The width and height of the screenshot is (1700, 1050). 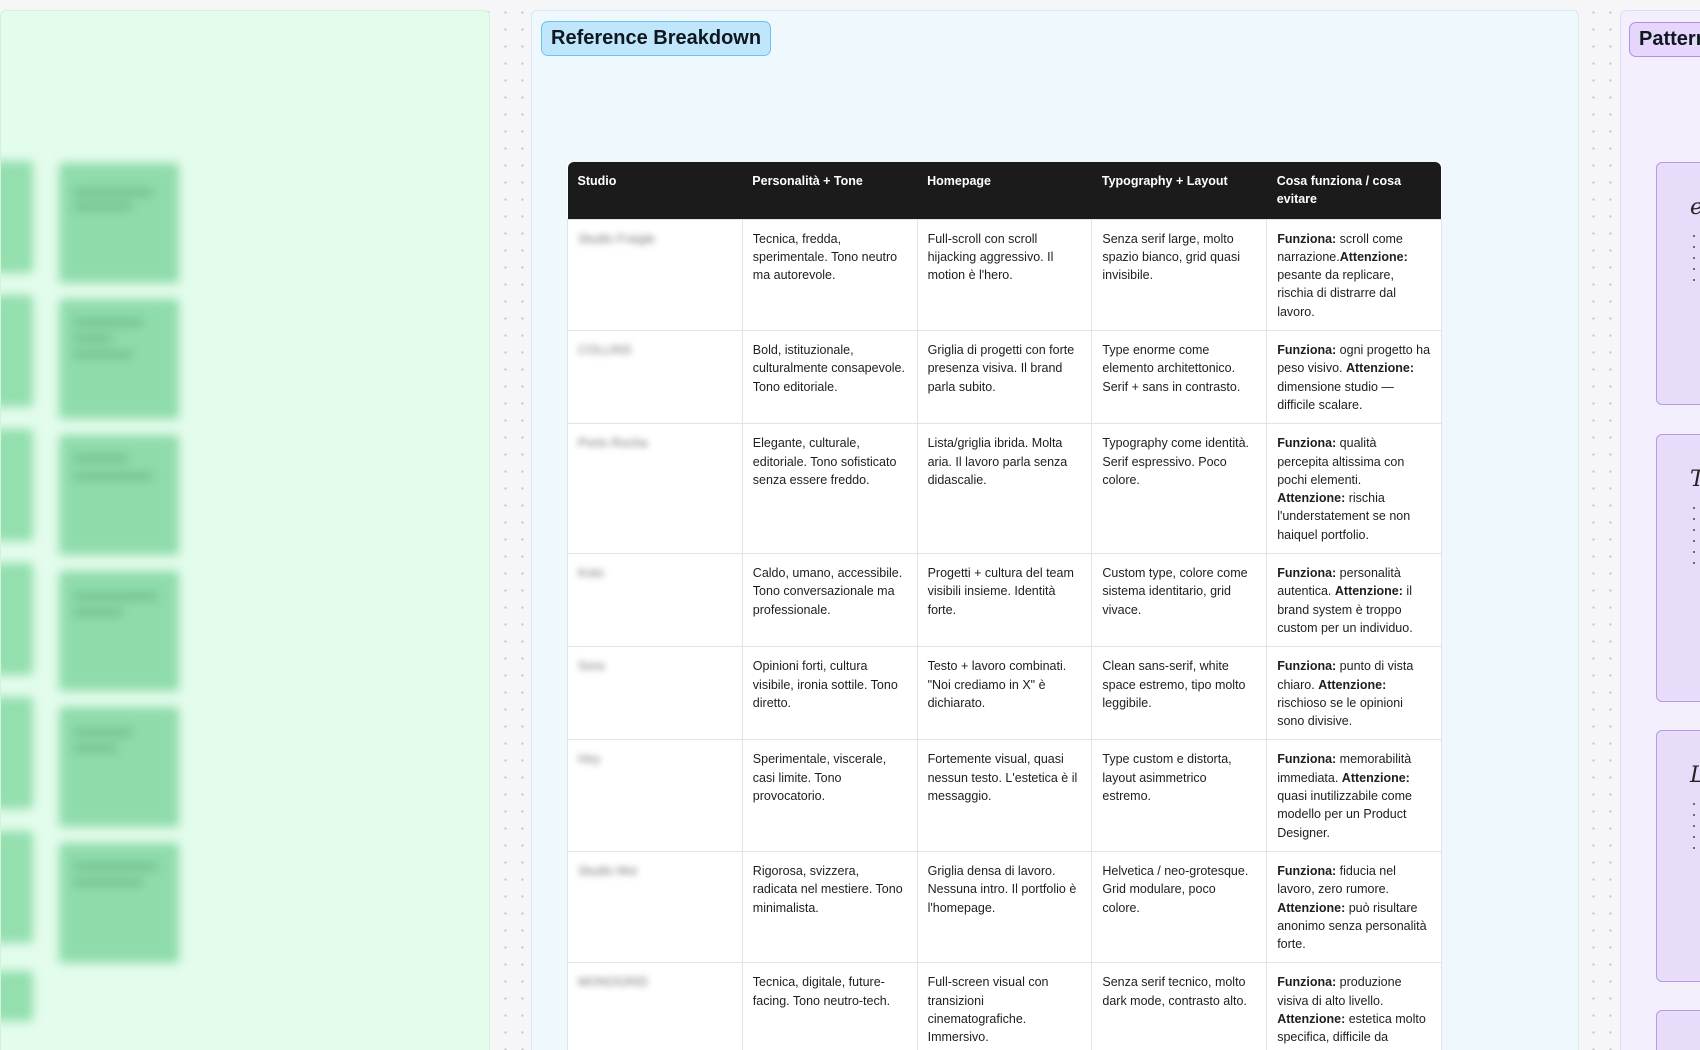 What do you see at coordinates (1678, 856) in the screenshot?
I see `pattern-card: L` at bounding box center [1678, 856].